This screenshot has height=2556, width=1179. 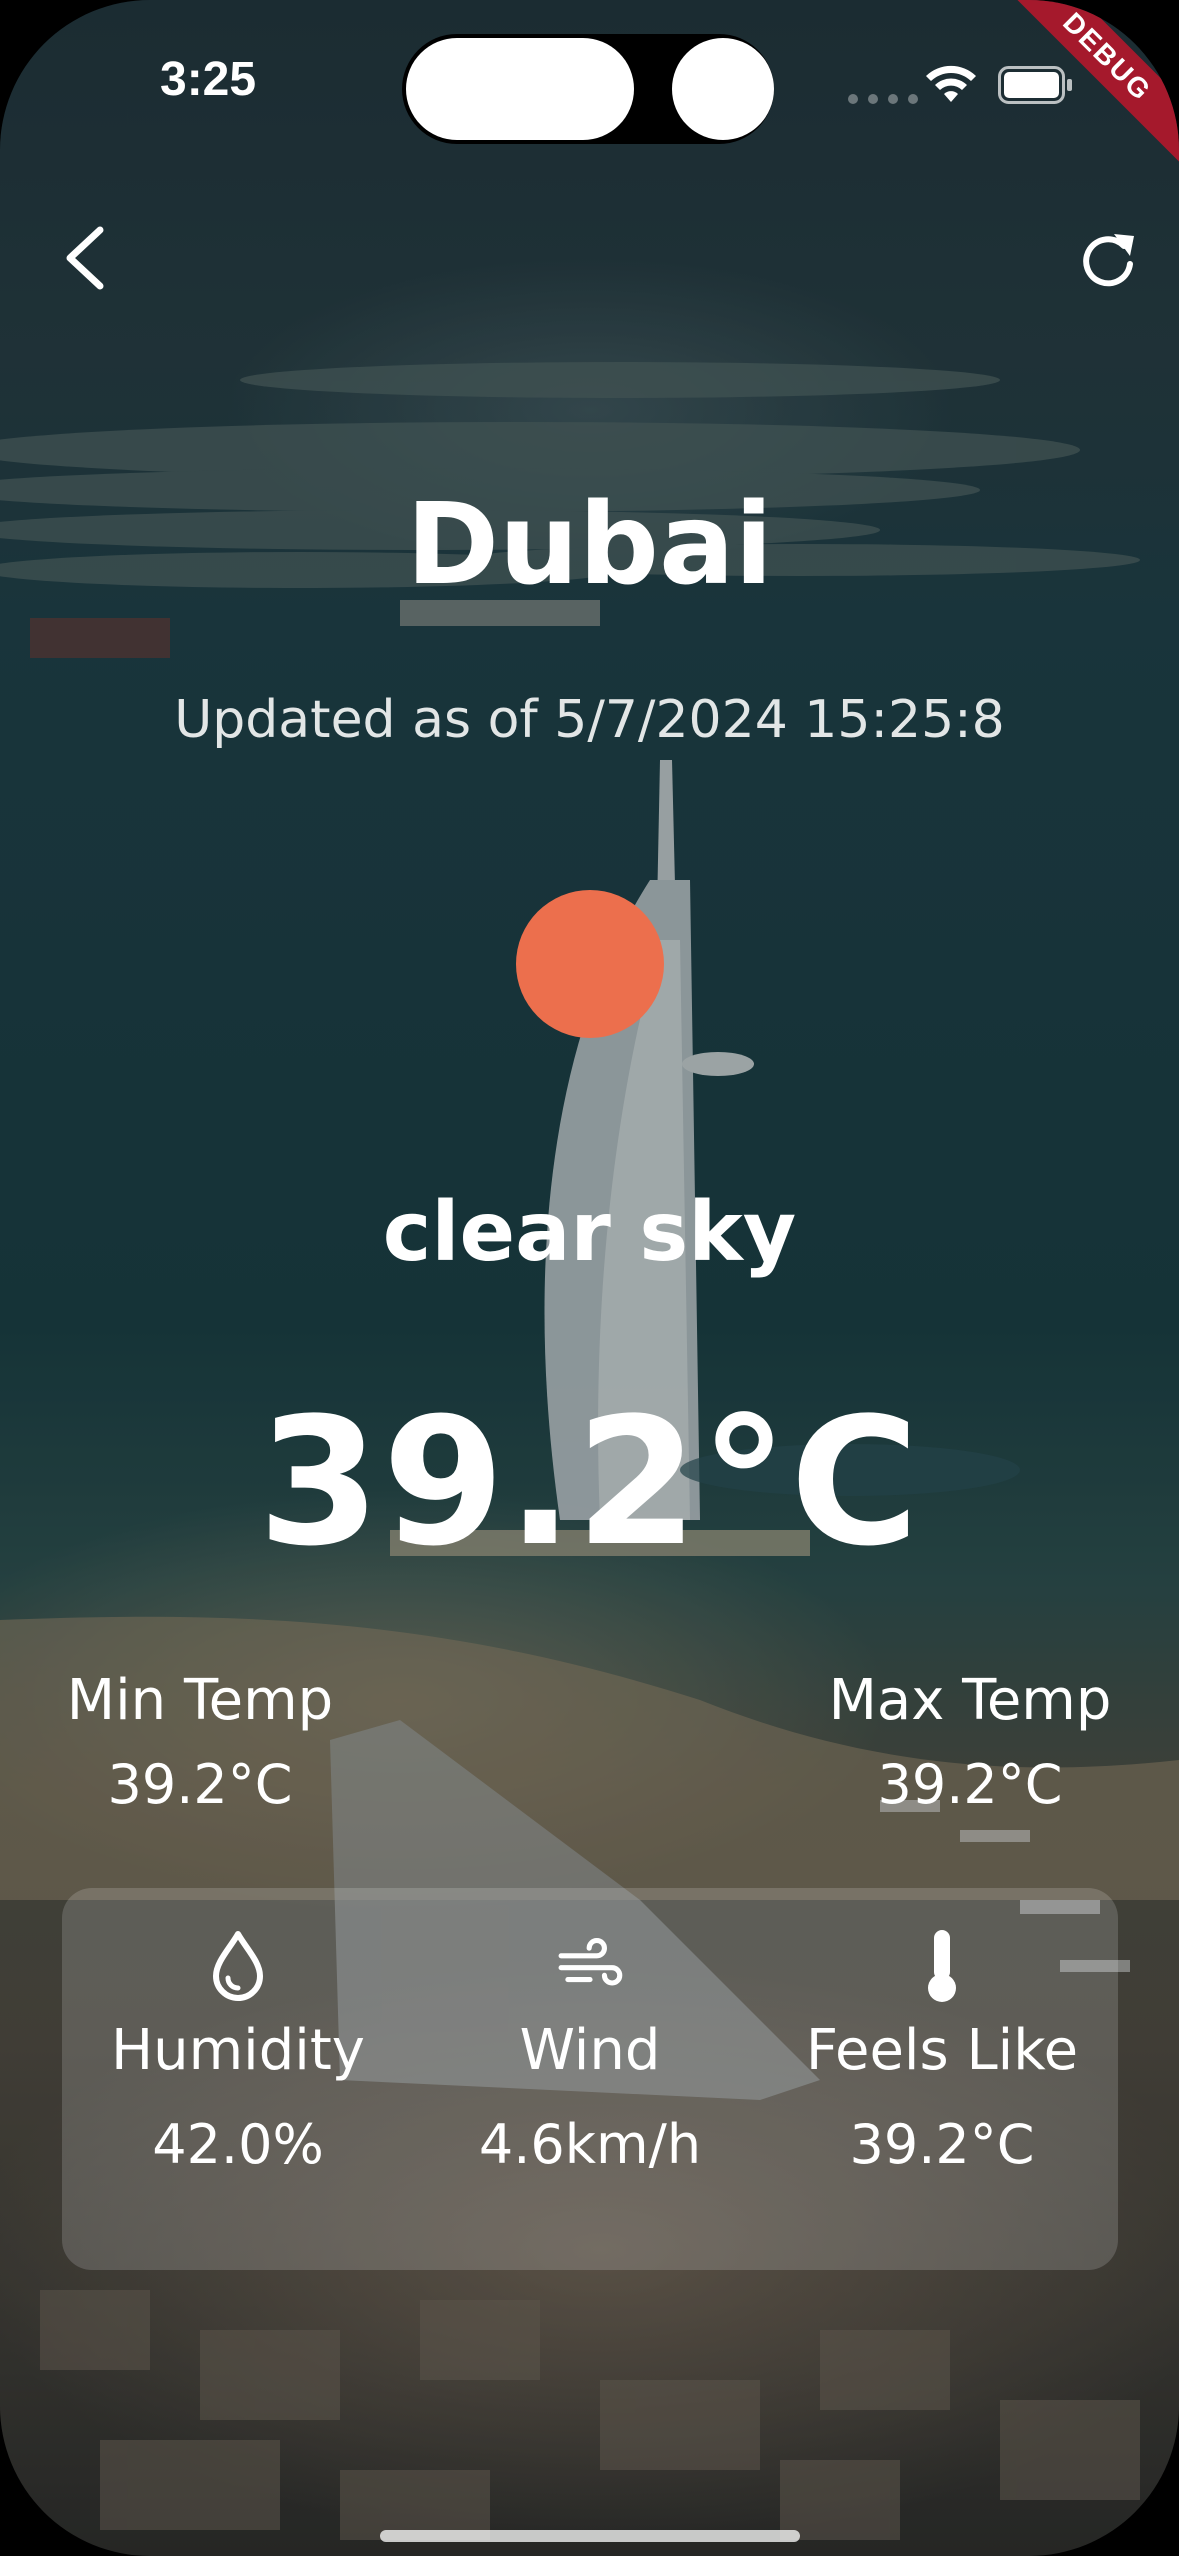 I want to click on dynamic-island-camera, so click(x=723, y=89).